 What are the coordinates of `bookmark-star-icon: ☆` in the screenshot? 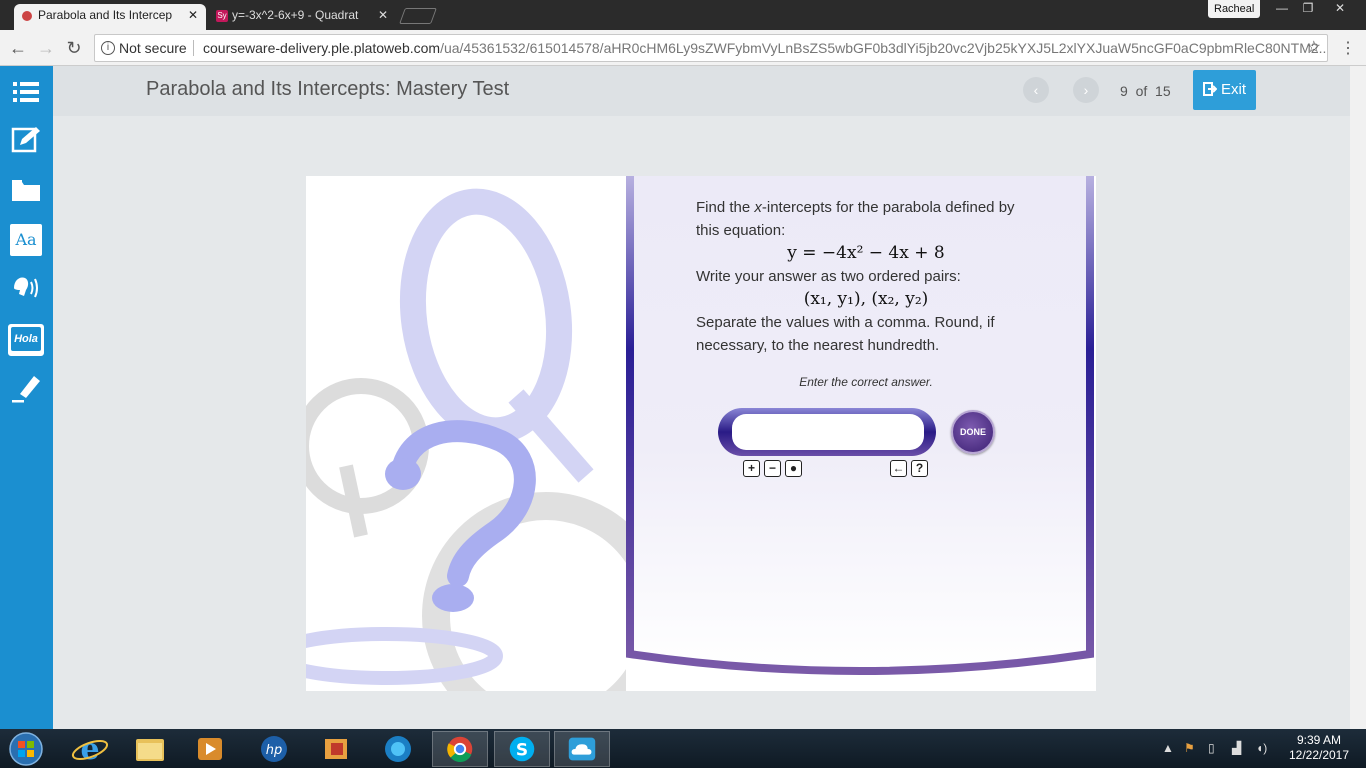 It's located at (1314, 48).